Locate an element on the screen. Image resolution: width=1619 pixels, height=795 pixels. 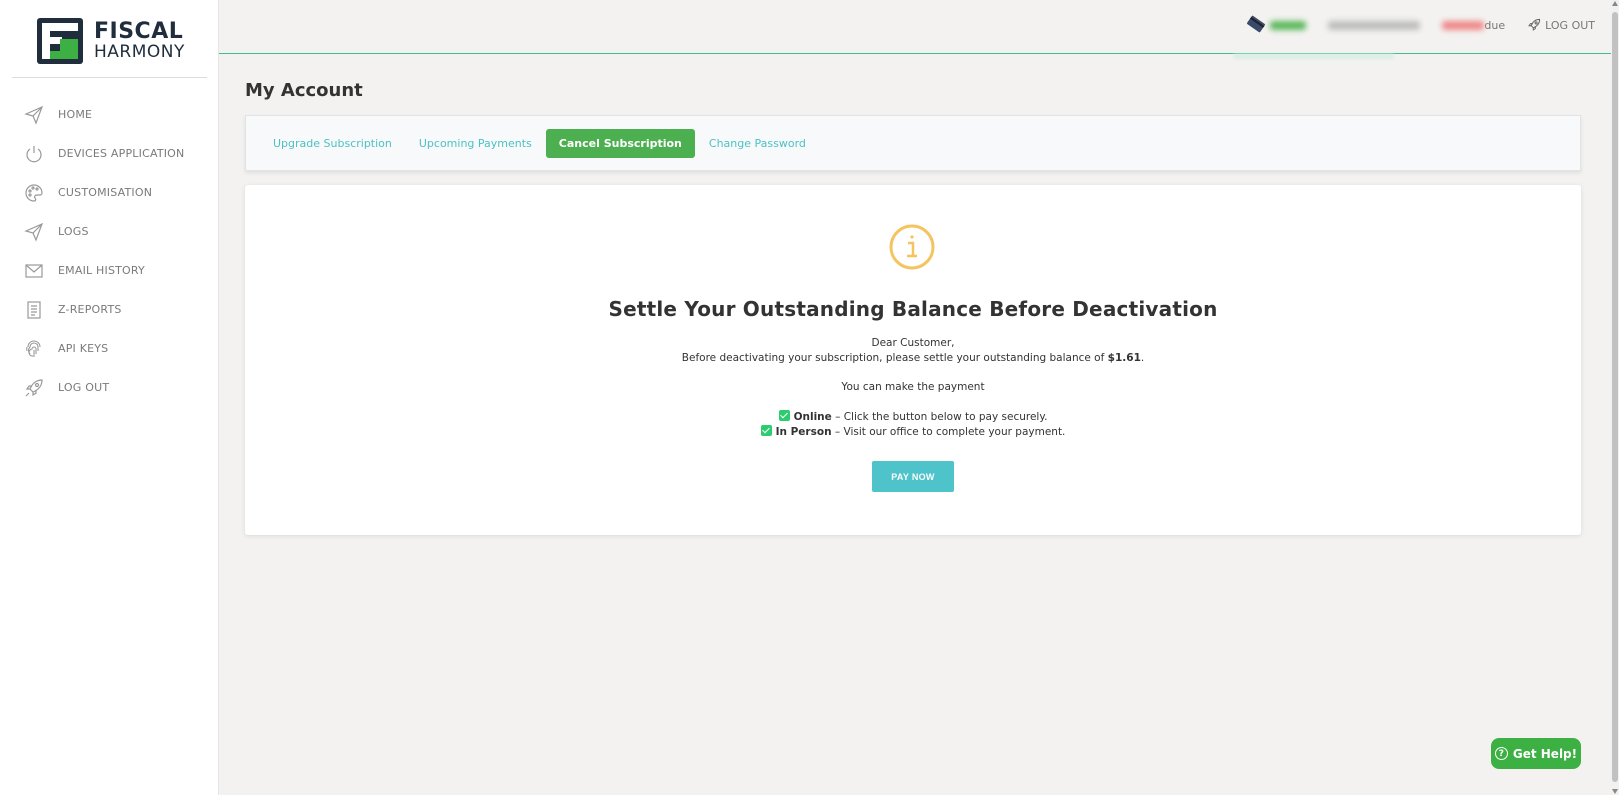
sidebar-item-api-keys: API KEYS is located at coordinates (109, 348).